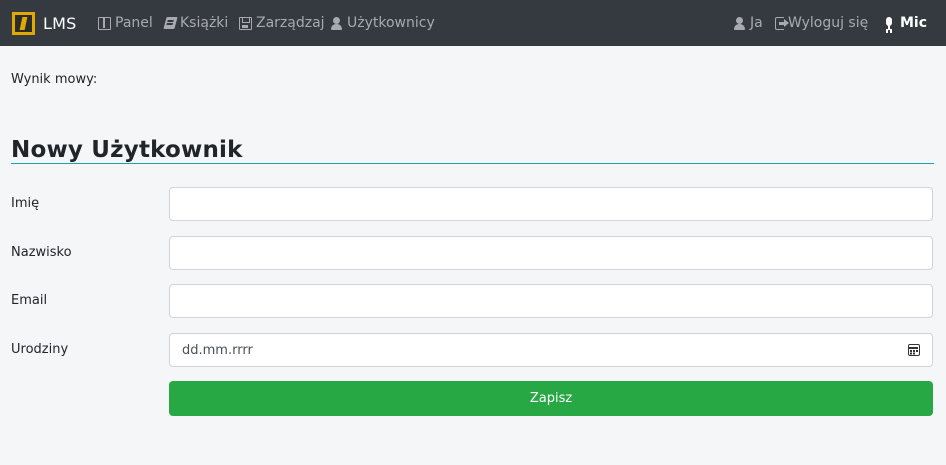 This screenshot has width=946, height=465. Describe the element at coordinates (204, 23) in the screenshot. I see `nav-books-label: Książki` at that location.